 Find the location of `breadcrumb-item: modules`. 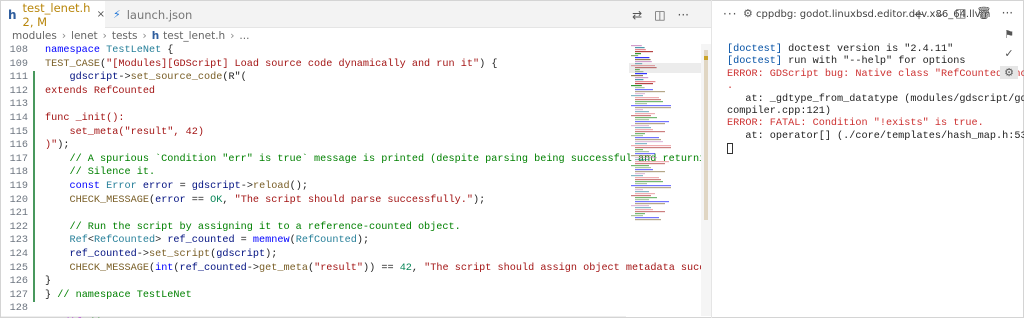

breadcrumb-item: modules is located at coordinates (34, 36).